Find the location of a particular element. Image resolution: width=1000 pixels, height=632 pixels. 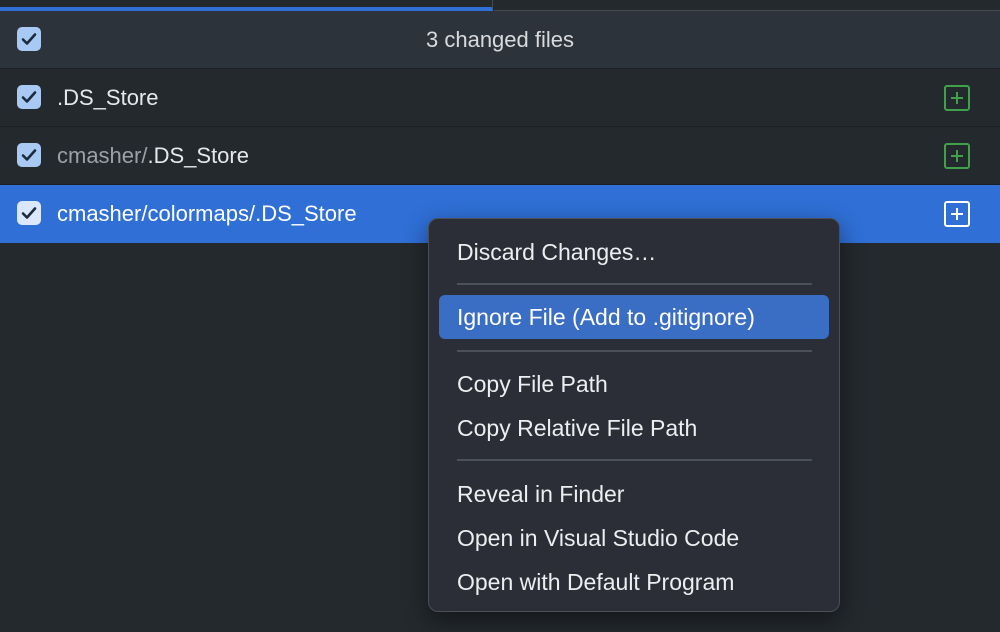

file-path: cmasher/.DS_Store is located at coordinates (153, 155).